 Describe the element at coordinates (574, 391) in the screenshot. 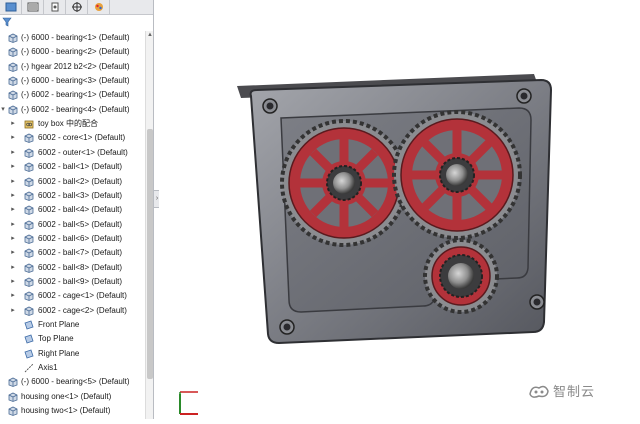

I see `watermark-text: 智制云` at that location.